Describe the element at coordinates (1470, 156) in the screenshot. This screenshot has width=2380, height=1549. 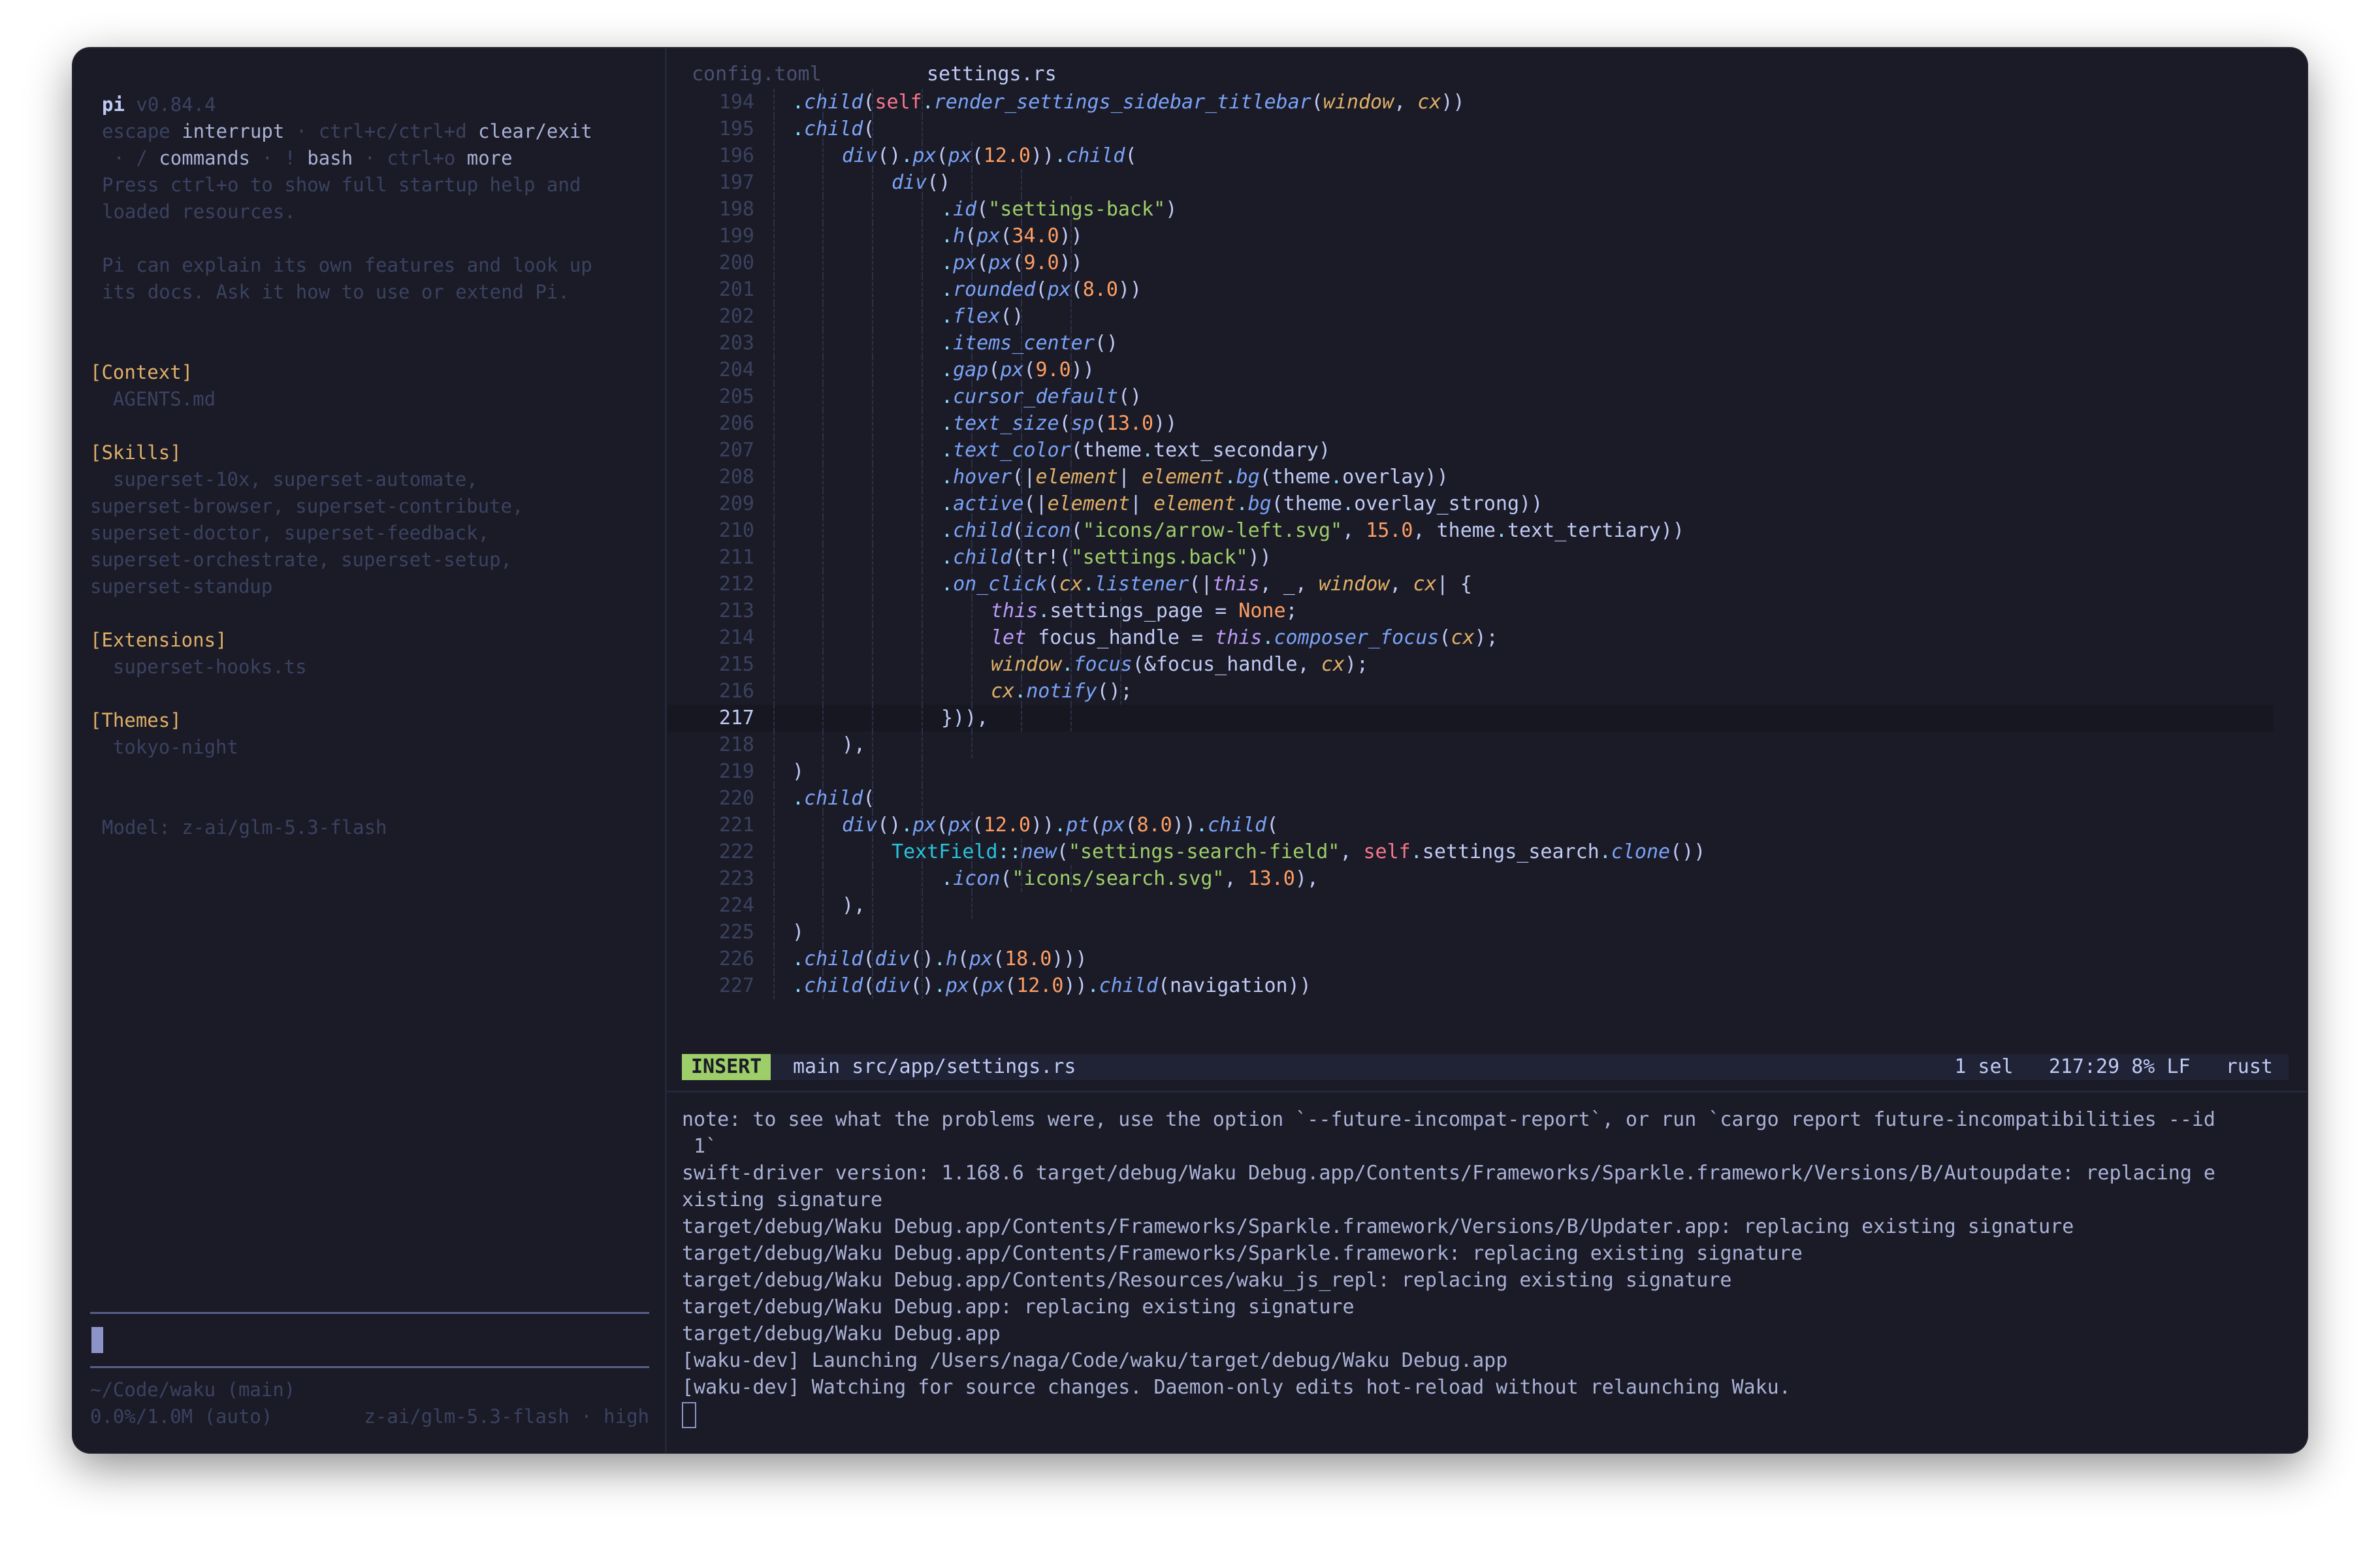
I see `code-line: 196 div().px(px(12.0)).child(` at that location.